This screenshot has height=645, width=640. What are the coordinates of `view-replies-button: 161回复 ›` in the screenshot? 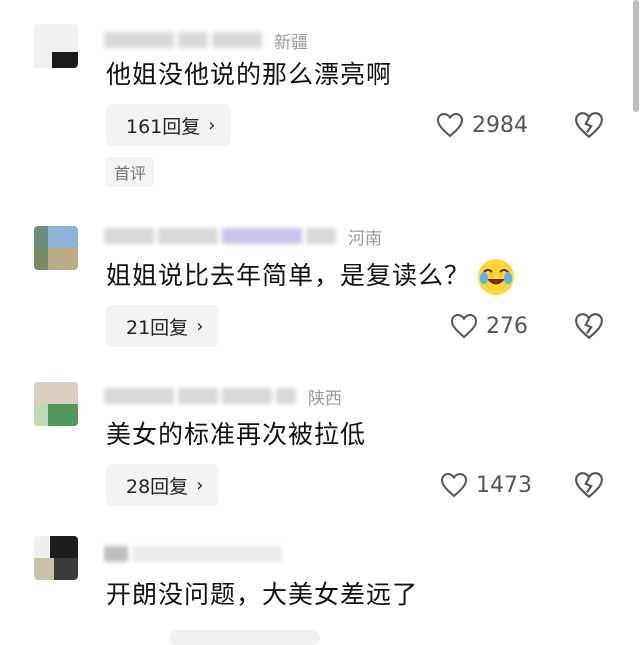 It's located at (169, 125).